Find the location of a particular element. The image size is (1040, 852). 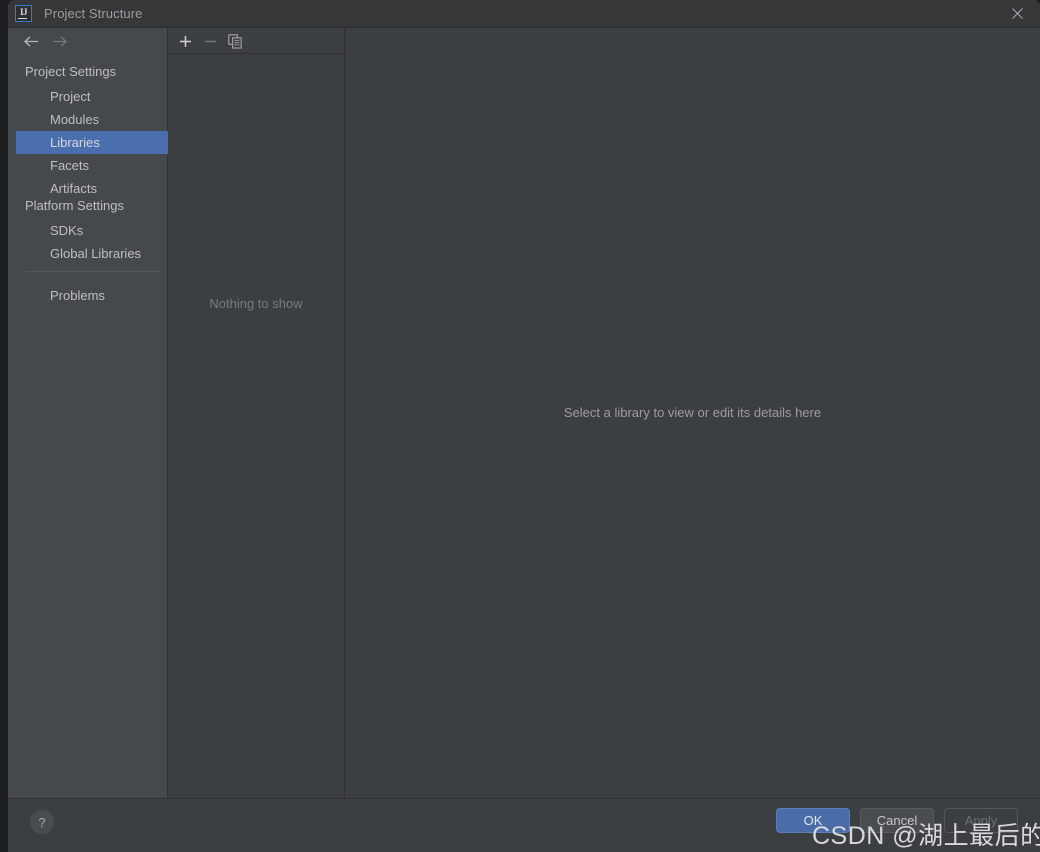

dialog-titlebar: IJ Project Structure is located at coordinates (524, 14).